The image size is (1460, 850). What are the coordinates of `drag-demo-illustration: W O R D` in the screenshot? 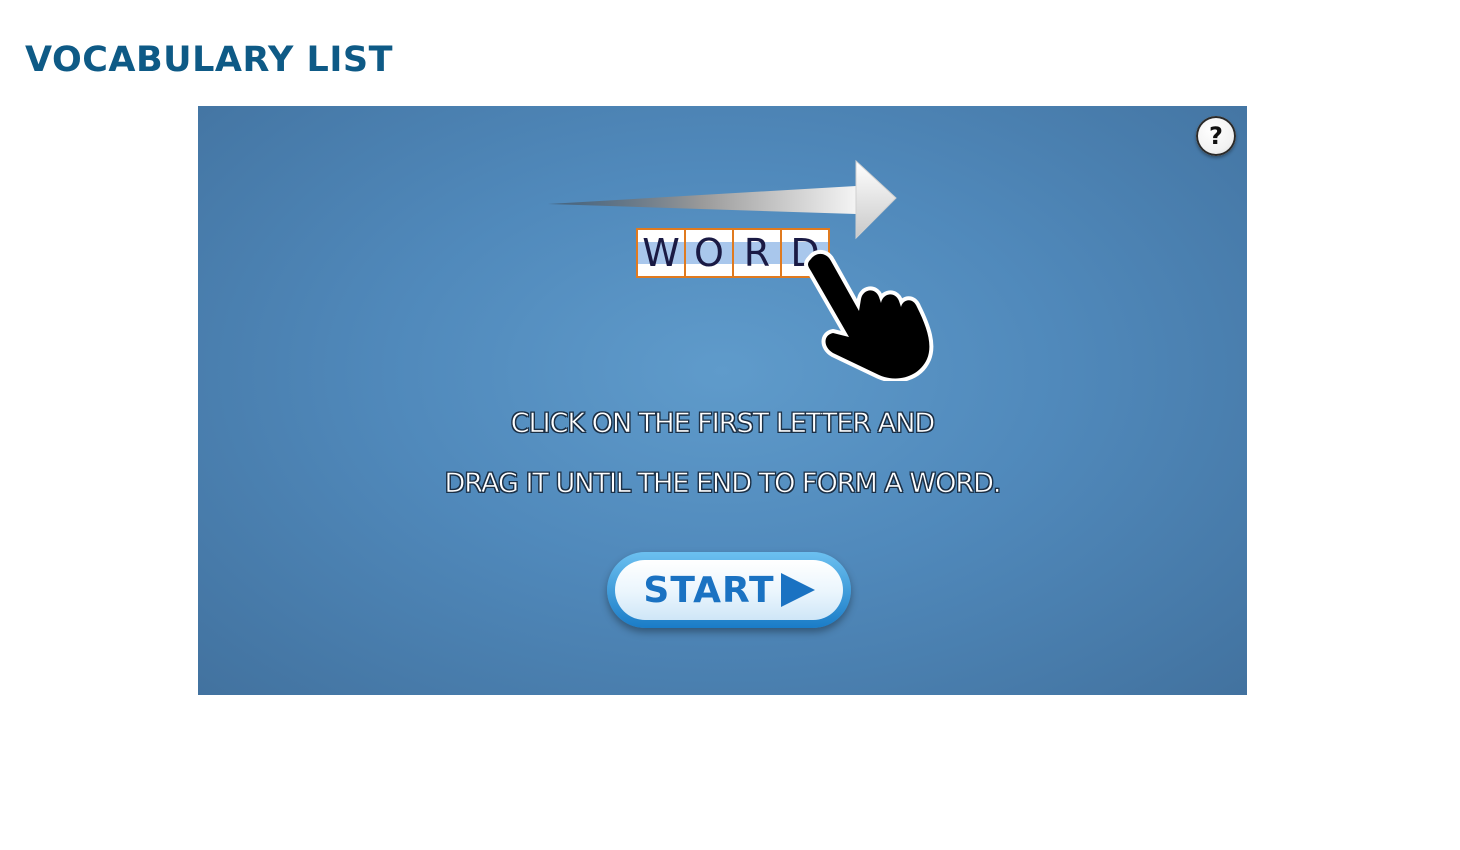 It's located at (748, 271).